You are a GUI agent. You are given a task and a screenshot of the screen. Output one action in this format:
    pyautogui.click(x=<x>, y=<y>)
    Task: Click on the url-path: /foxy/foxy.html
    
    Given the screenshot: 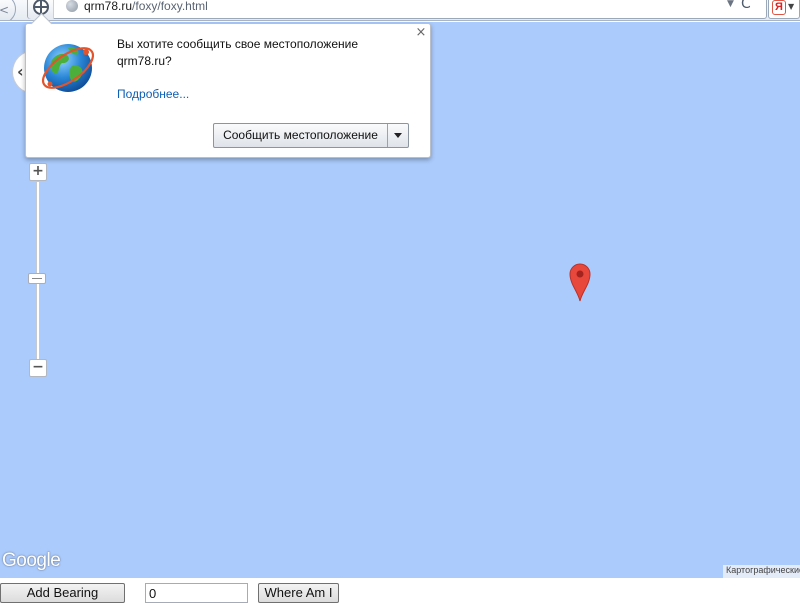 What is the action you would take?
    pyautogui.click(x=170, y=6)
    